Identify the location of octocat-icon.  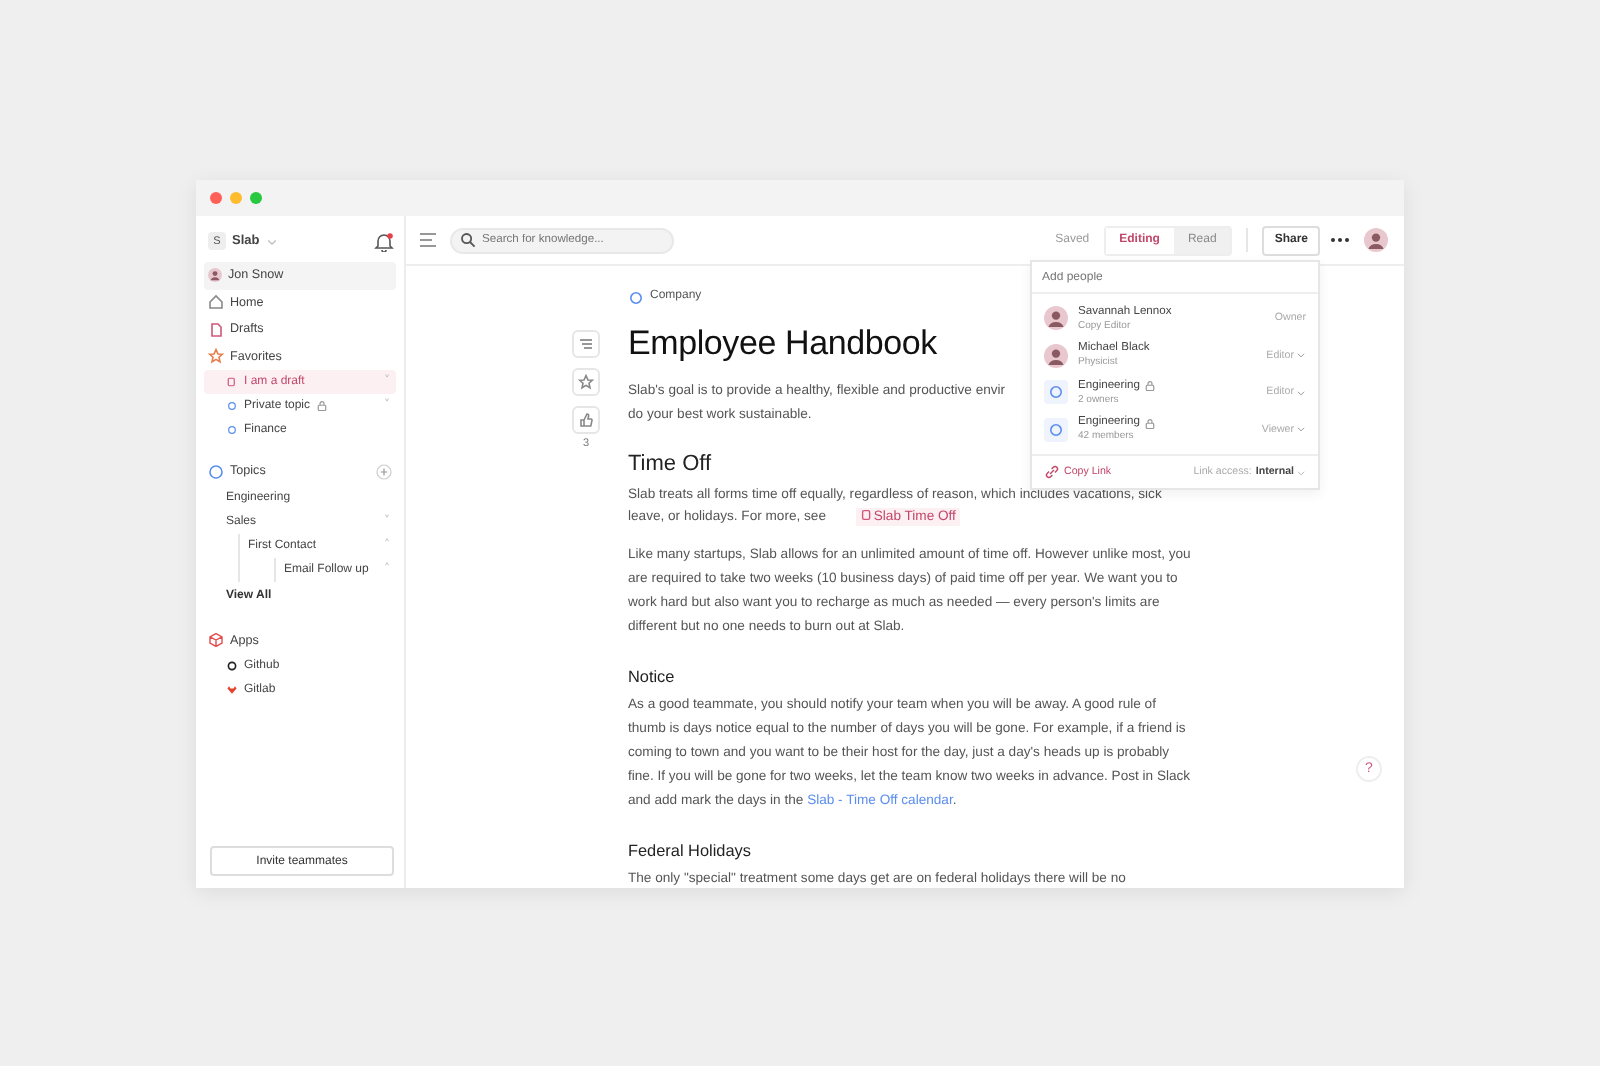
(232, 666).